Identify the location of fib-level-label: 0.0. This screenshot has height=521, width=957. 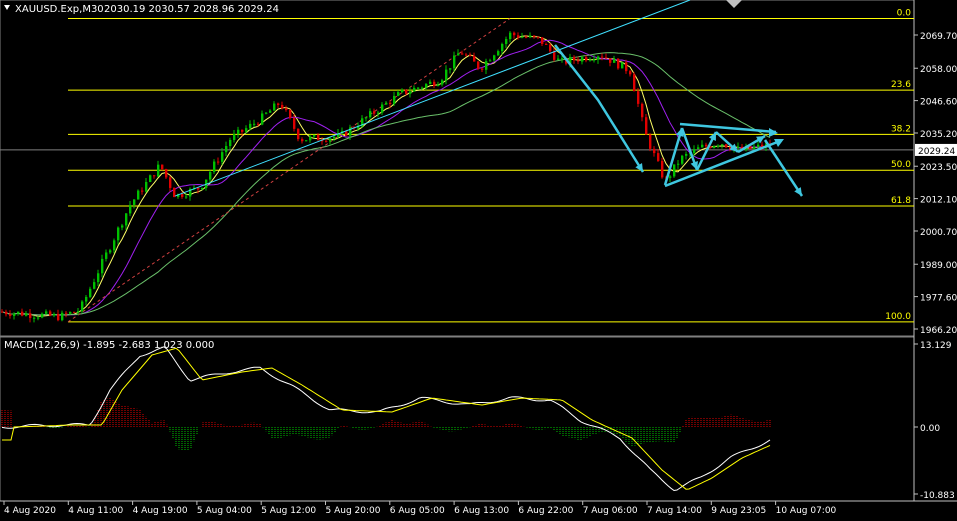
(904, 14).